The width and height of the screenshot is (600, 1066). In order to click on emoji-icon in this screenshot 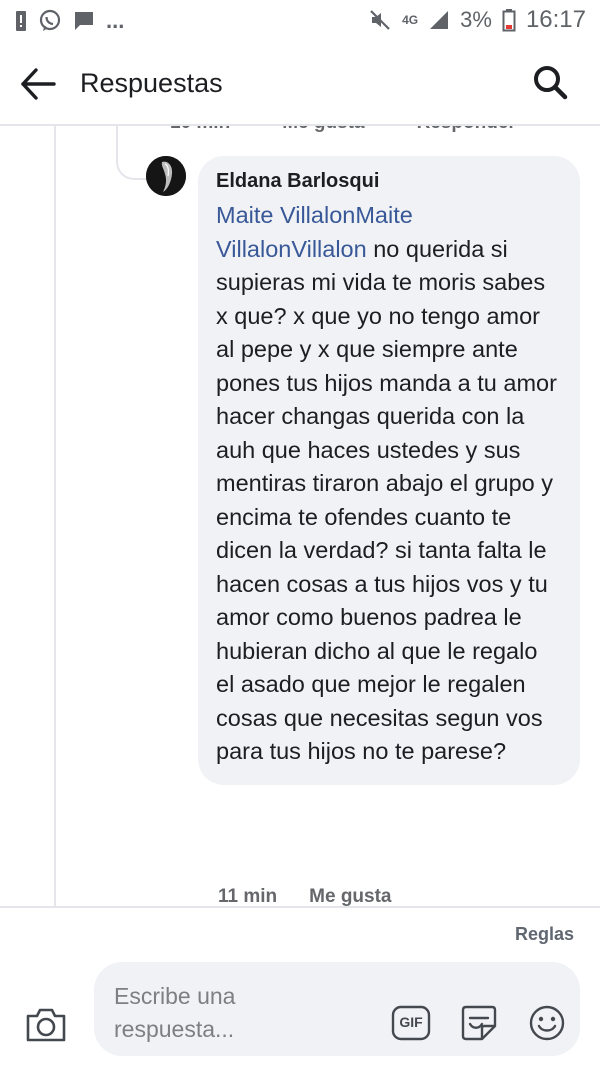, I will do `click(547, 1023)`.